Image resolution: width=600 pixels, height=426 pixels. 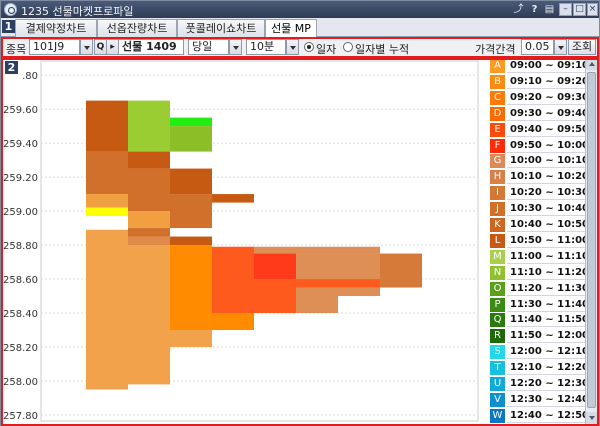 I want to click on scroll-thumb, so click(x=591, y=240).